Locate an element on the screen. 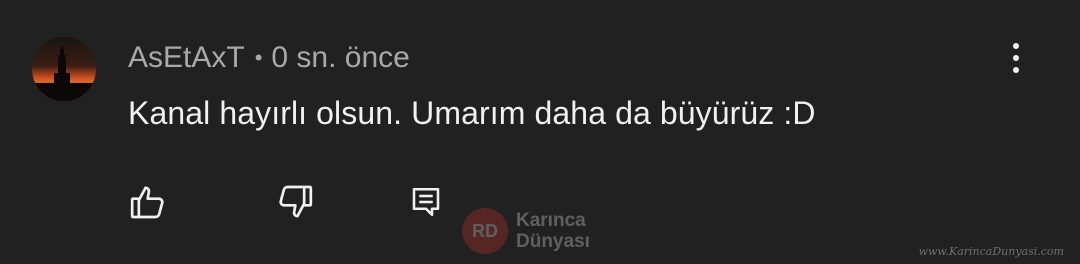 The width and height of the screenshot is (1080, 264). watermark-logo-text: Karınca Dünyası is located at coordinates (553, 231).